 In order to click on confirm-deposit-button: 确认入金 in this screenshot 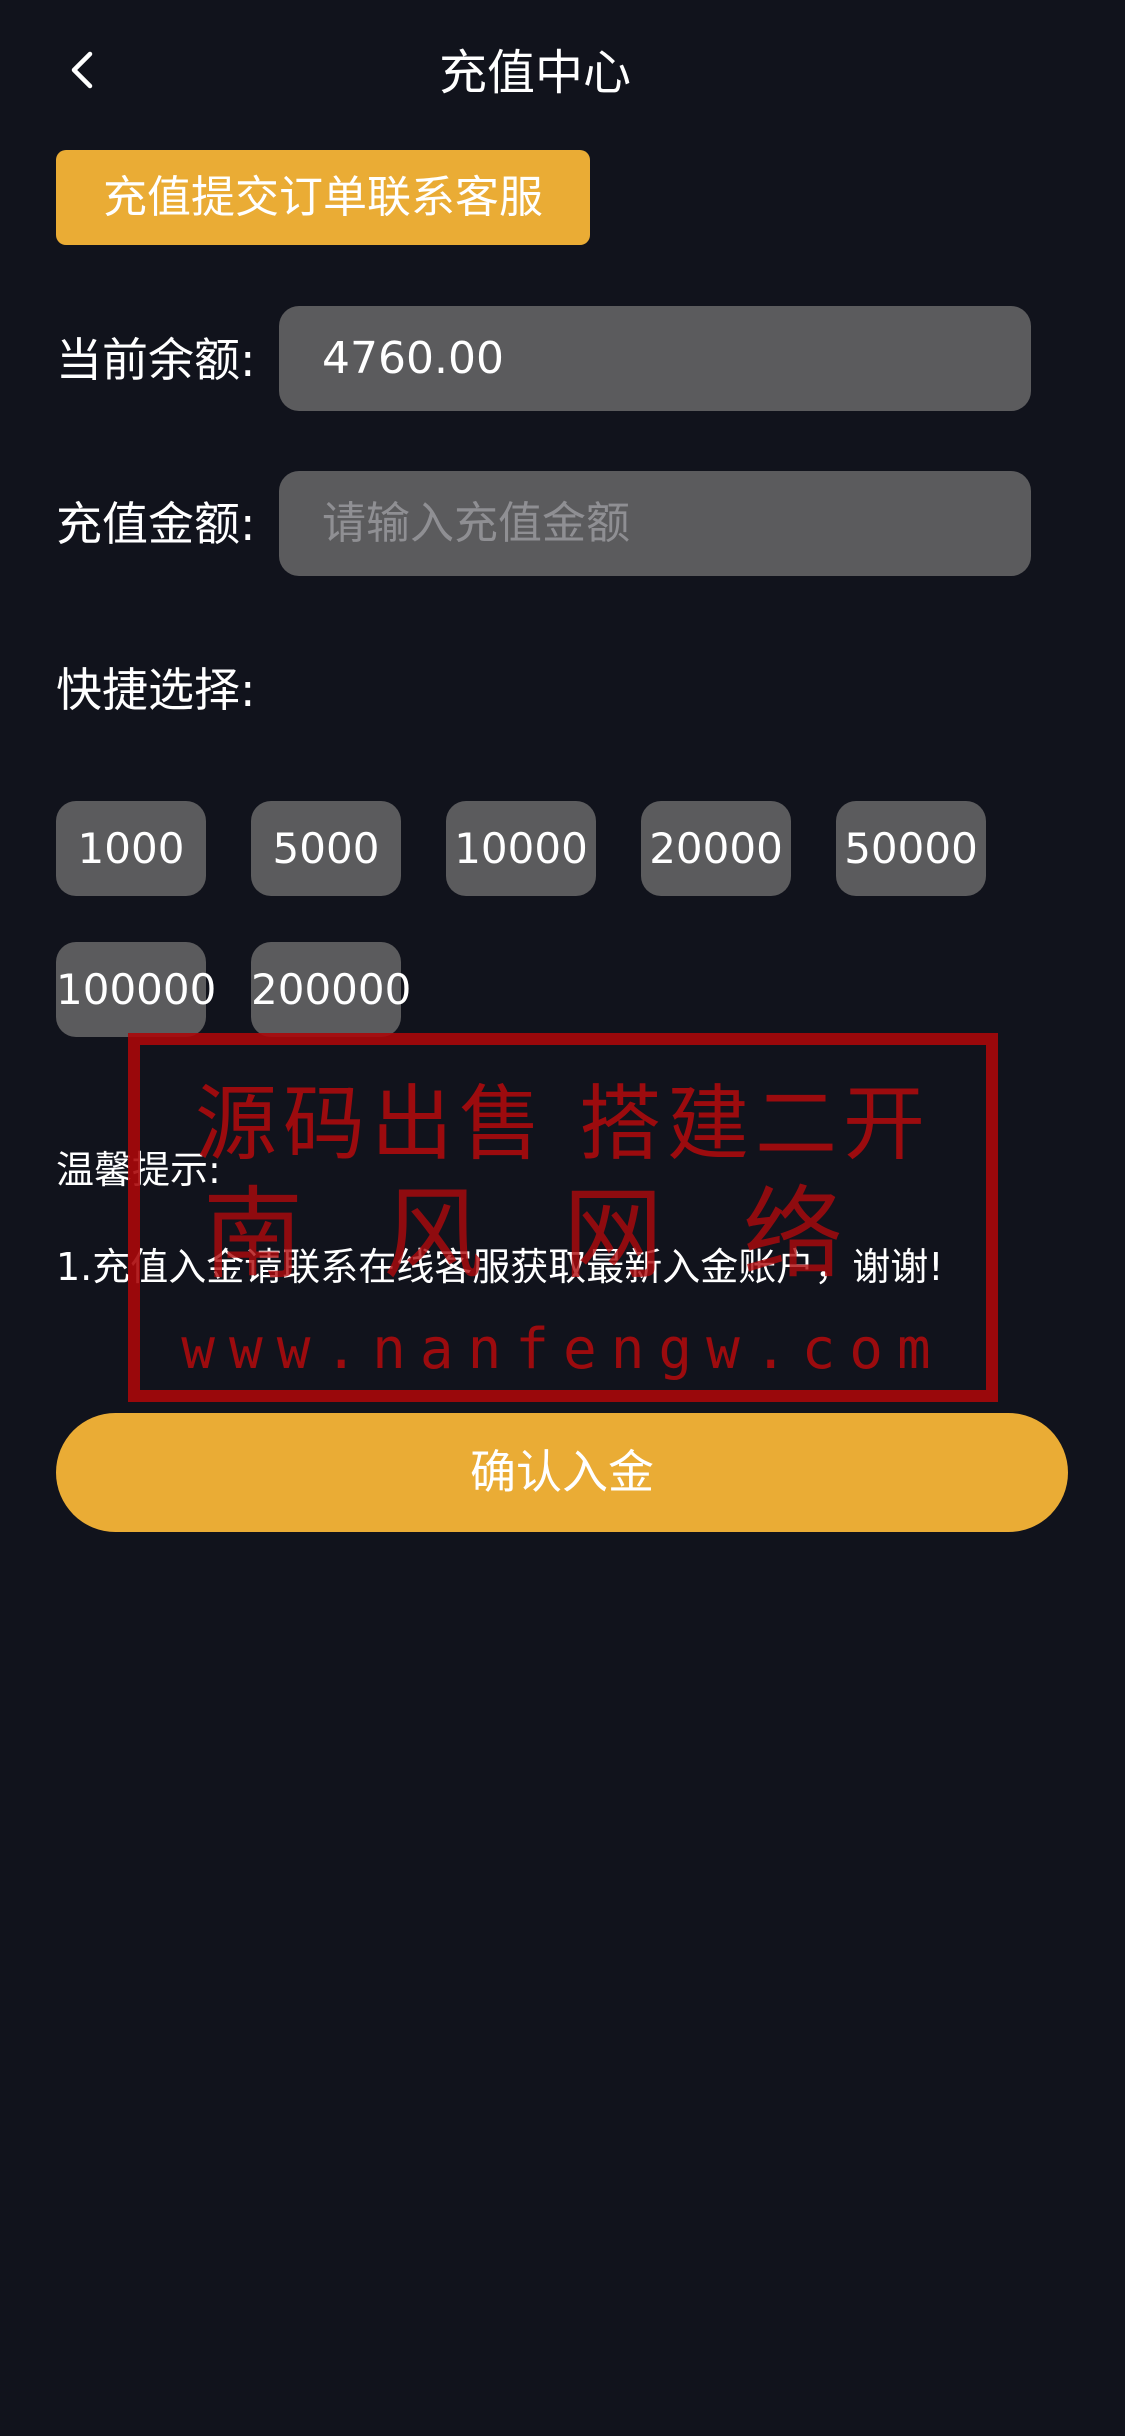, I will do `click(562, 1472)`.